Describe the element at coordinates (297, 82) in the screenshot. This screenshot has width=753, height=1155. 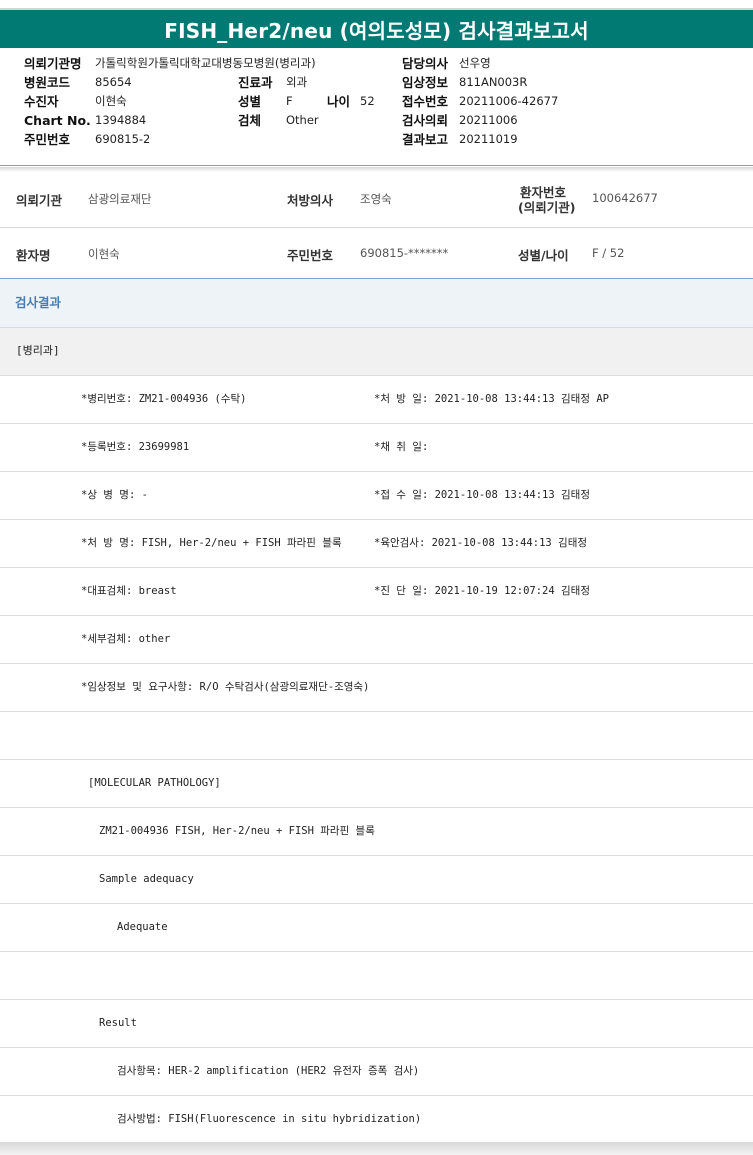
I see `department-value: 외과` at that location.